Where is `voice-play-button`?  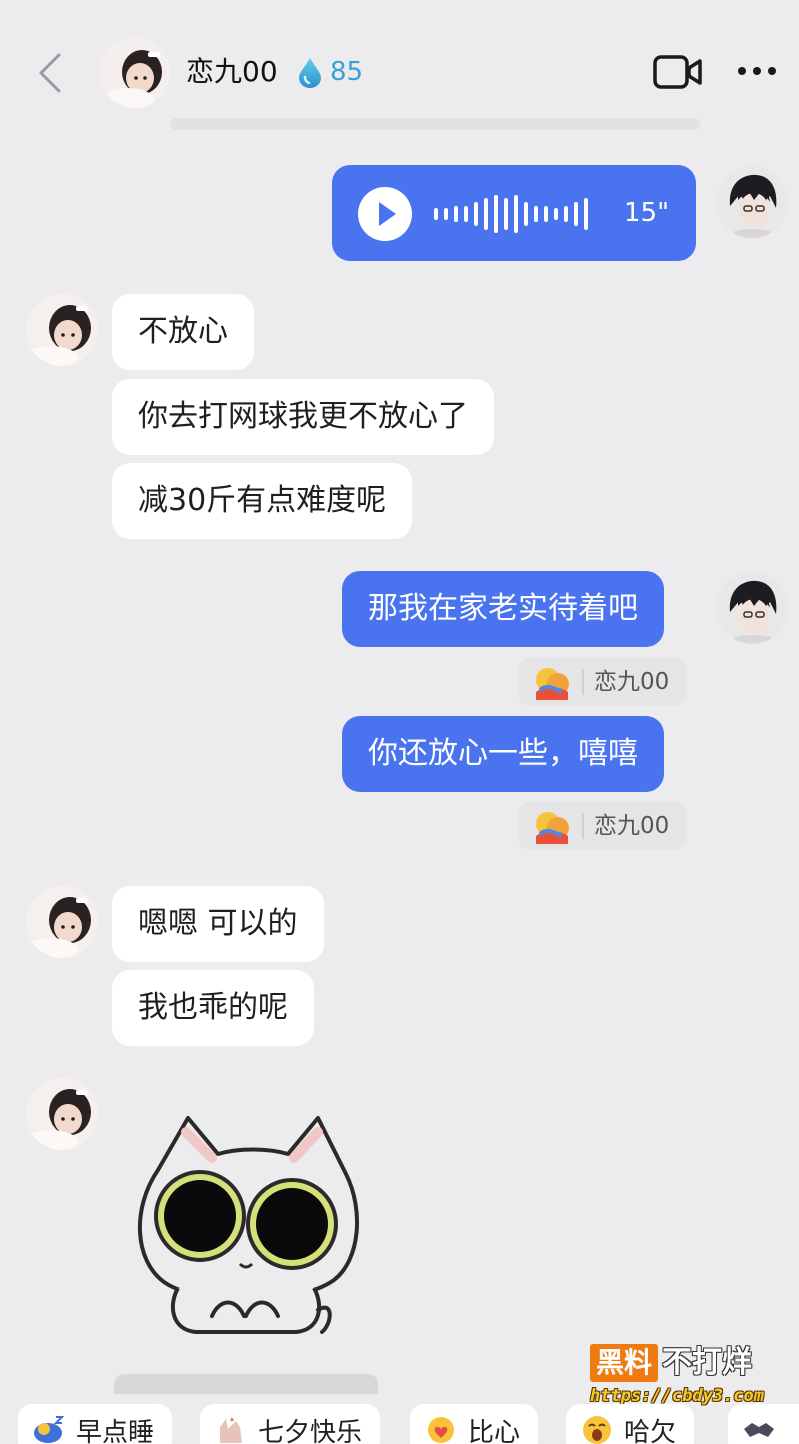
voice-play-button is located at coordinates (385, 214).